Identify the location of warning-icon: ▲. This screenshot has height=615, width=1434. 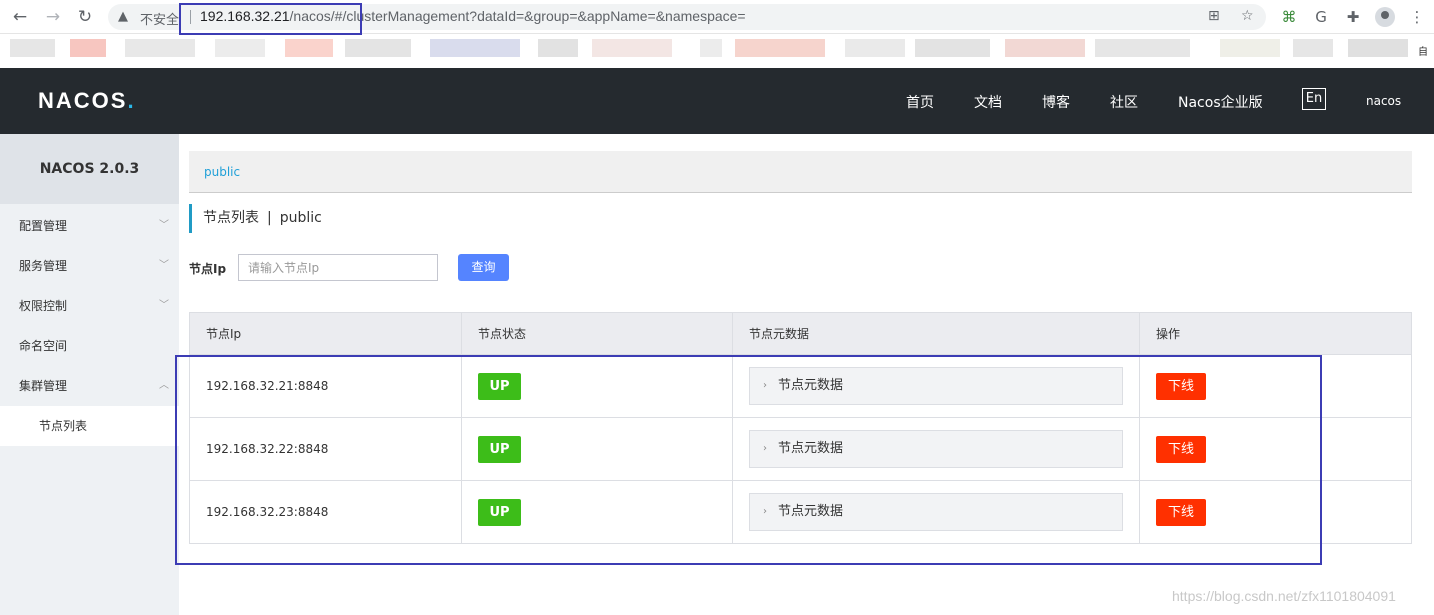
(123, 16).